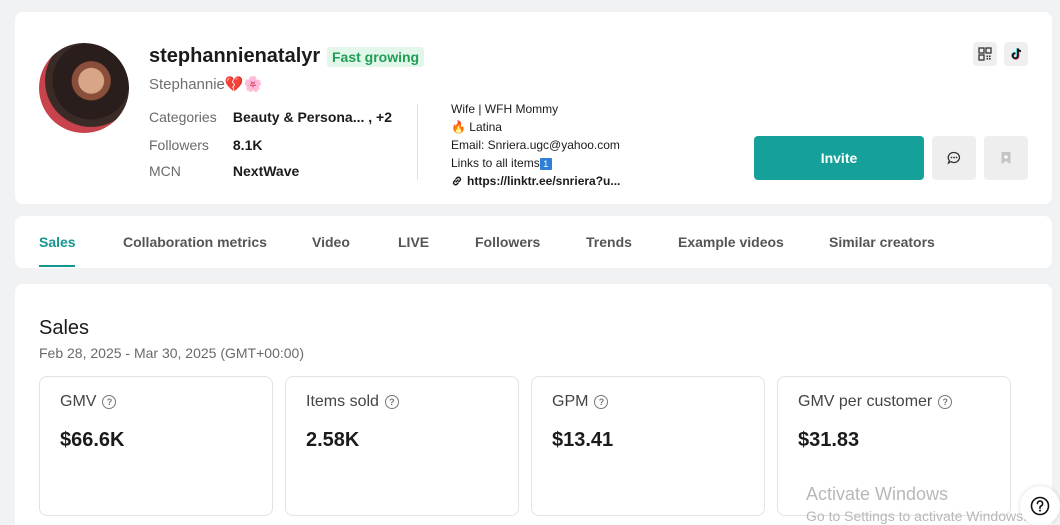 The height and width of the screenshot is (525, 1060). I want to click on watermark-title: Activate Windows, so click(877, 494).